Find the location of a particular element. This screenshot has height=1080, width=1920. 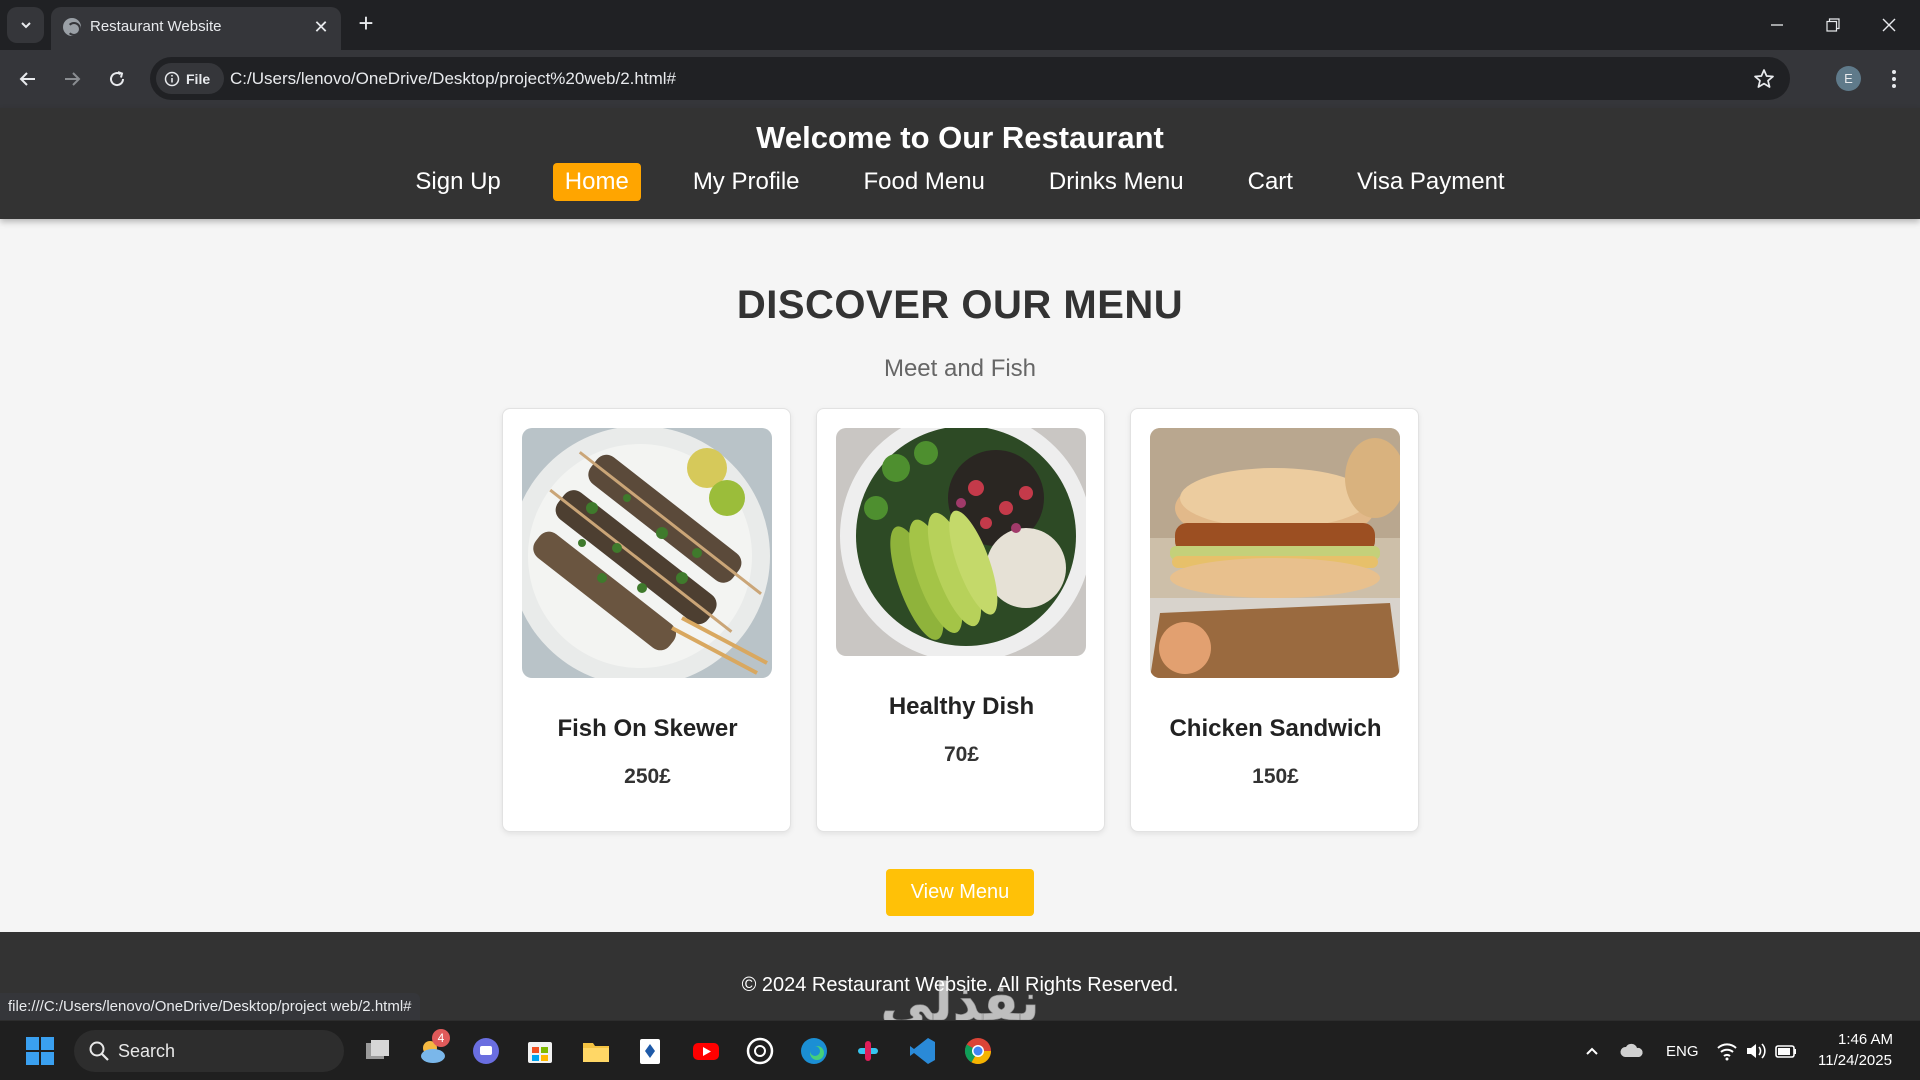

nav-sign-up: Sign Up is located at coordinates (457, 182).